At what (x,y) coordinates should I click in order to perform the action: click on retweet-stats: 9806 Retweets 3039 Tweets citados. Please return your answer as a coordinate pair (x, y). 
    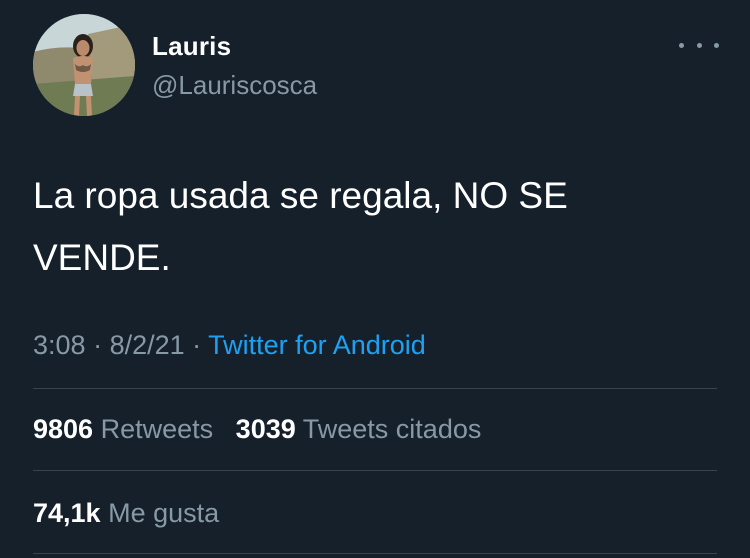
    Looking at the image, I should click on (257, 429).